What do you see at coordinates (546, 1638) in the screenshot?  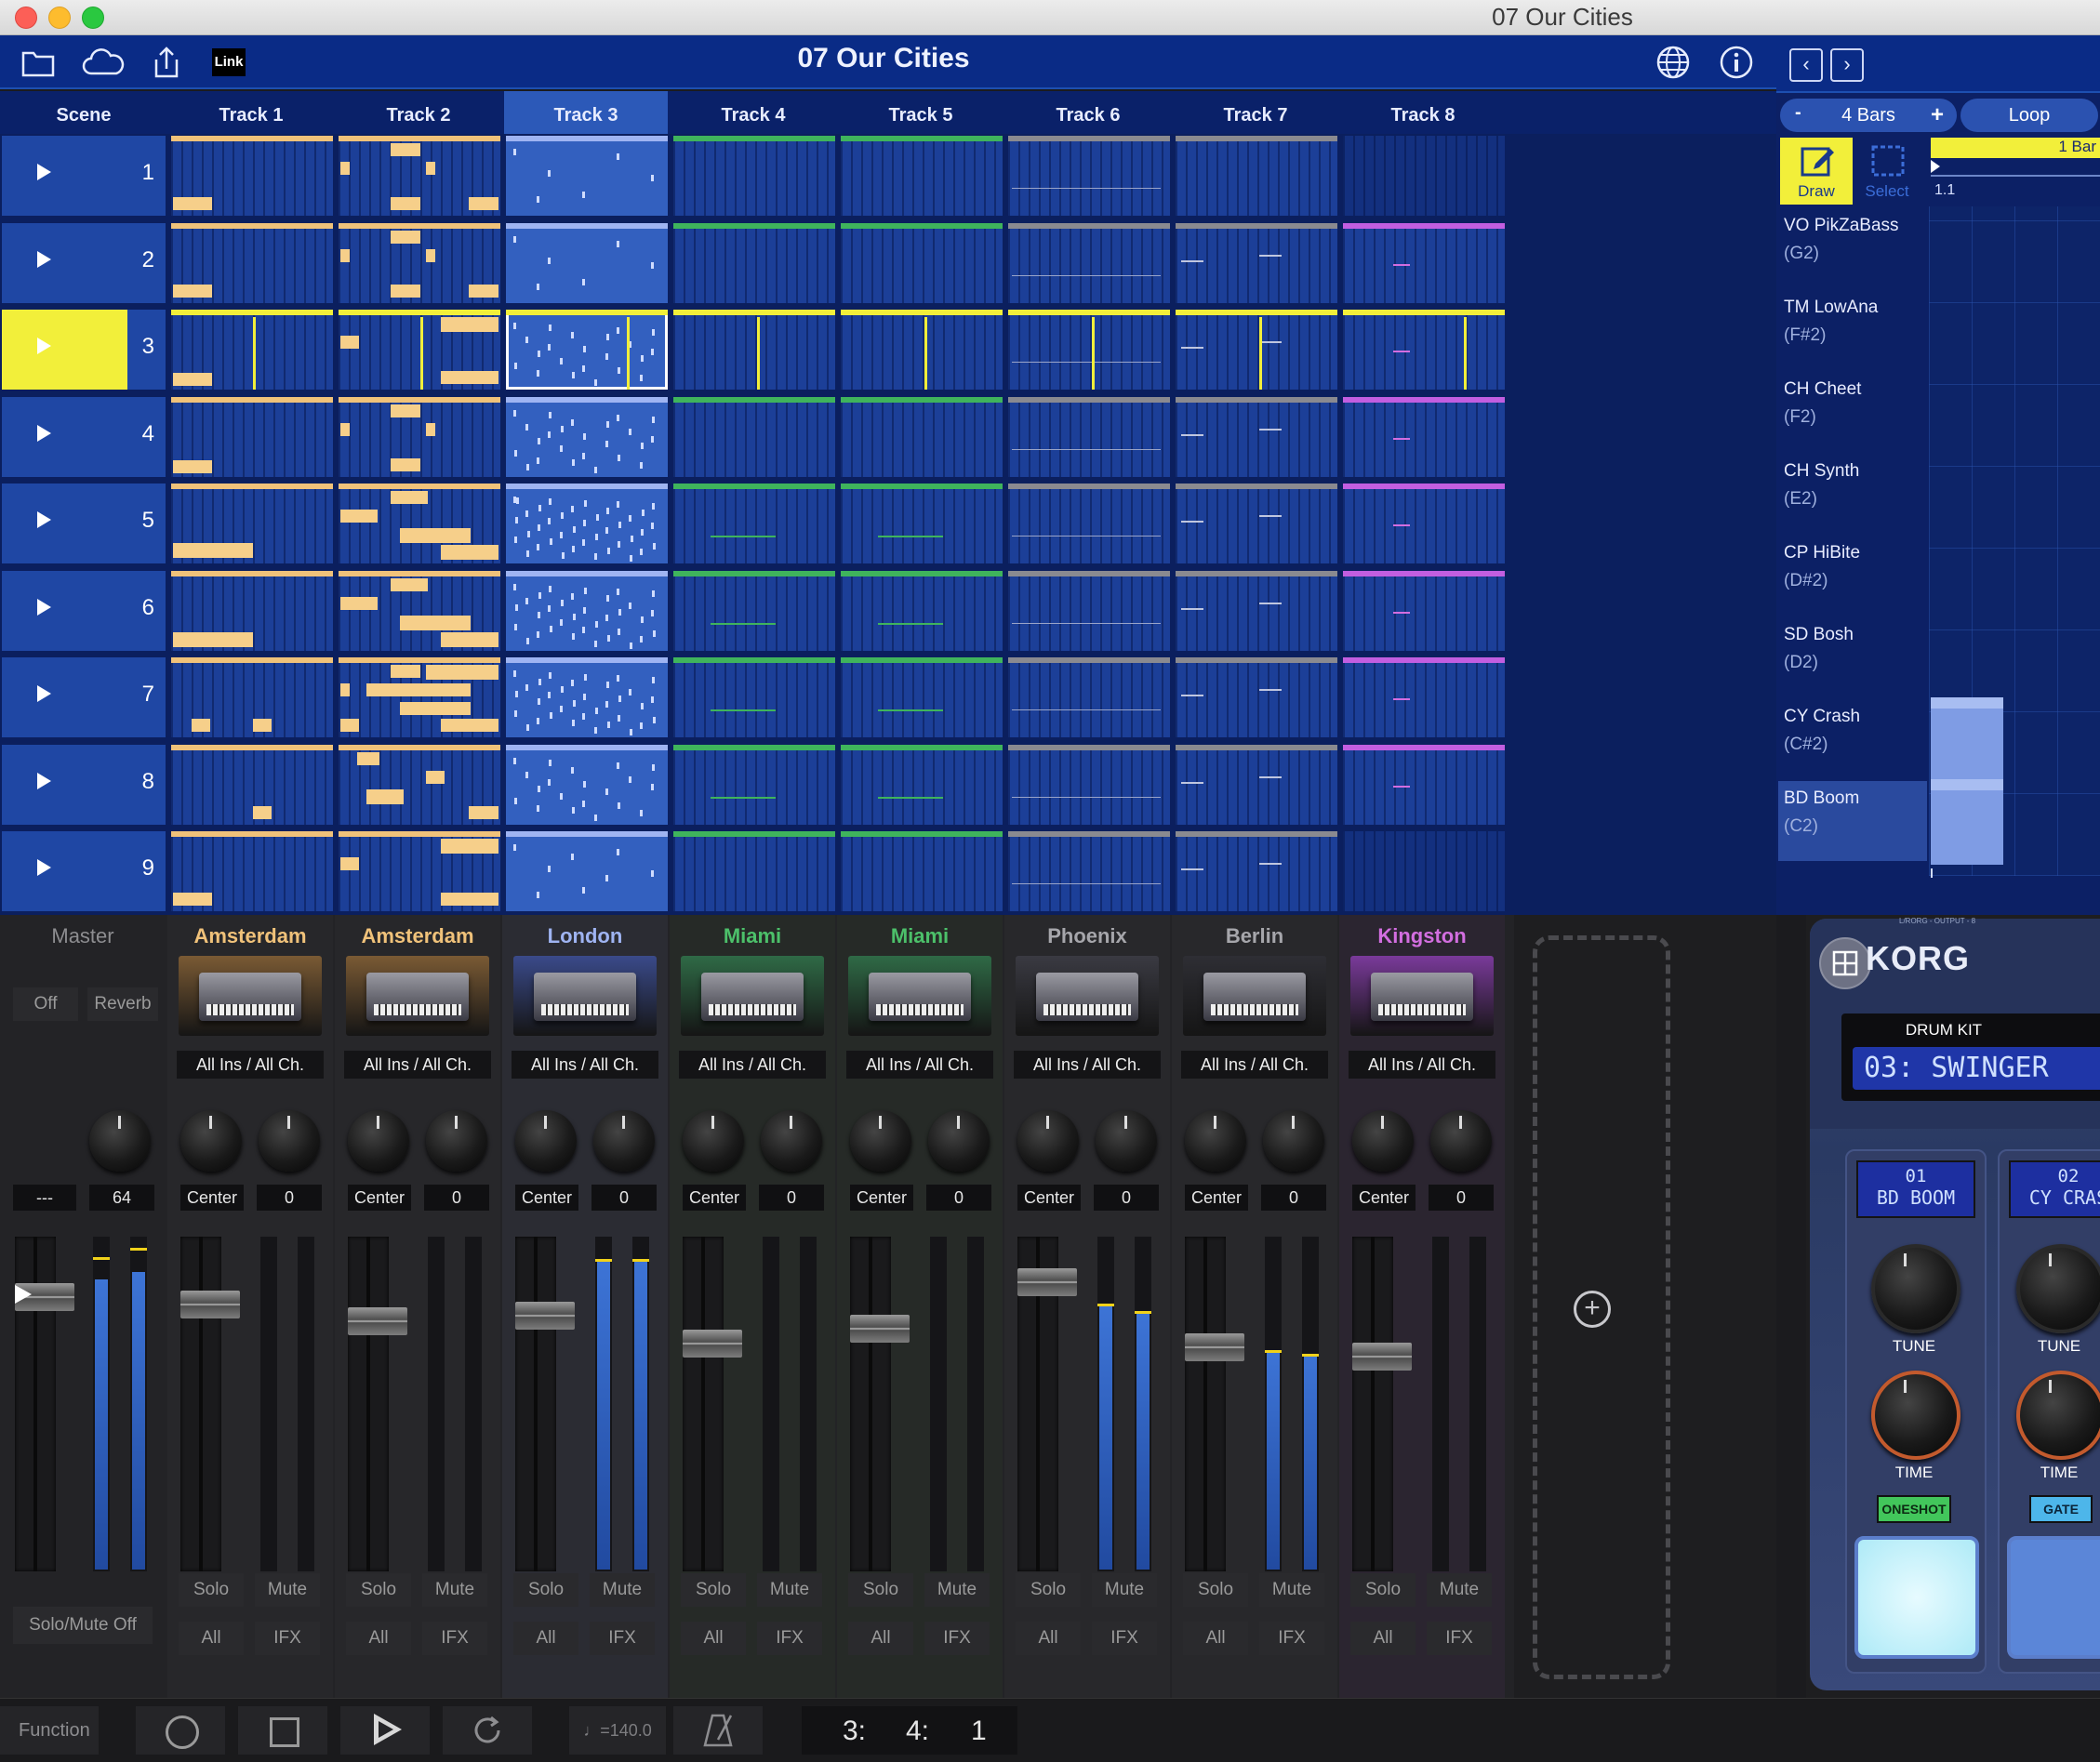 I see `all-button: All` at bounding box center [546, 1638].